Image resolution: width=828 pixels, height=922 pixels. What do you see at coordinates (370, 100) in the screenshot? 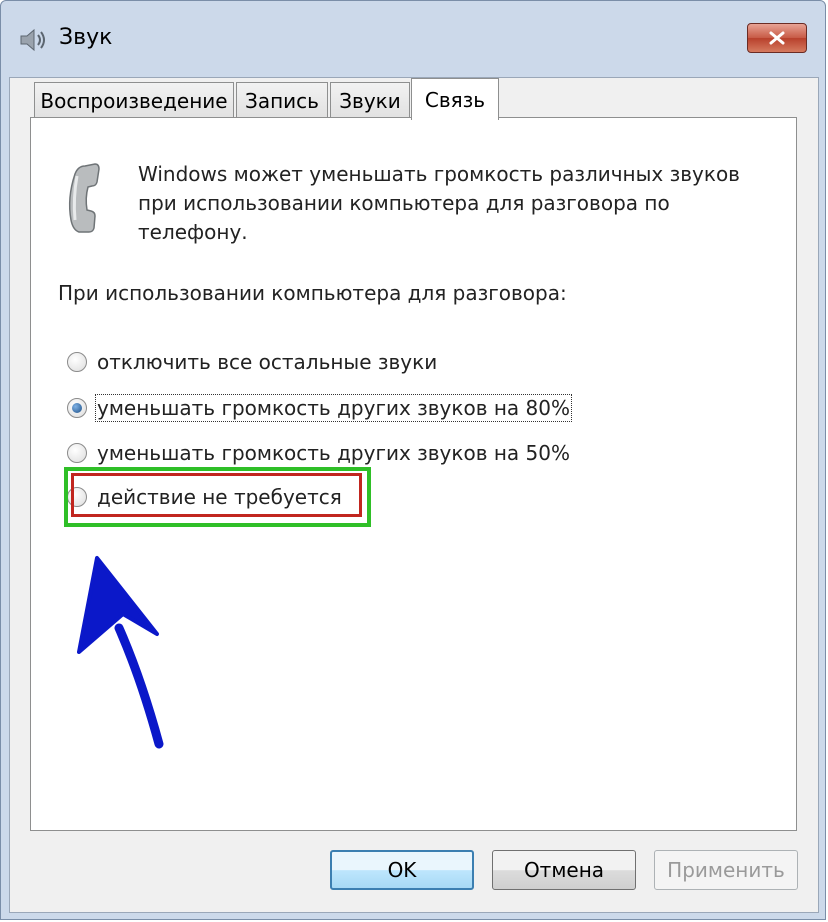
I see `tab-sounds: Звуки` at bounding box center [370, 100].